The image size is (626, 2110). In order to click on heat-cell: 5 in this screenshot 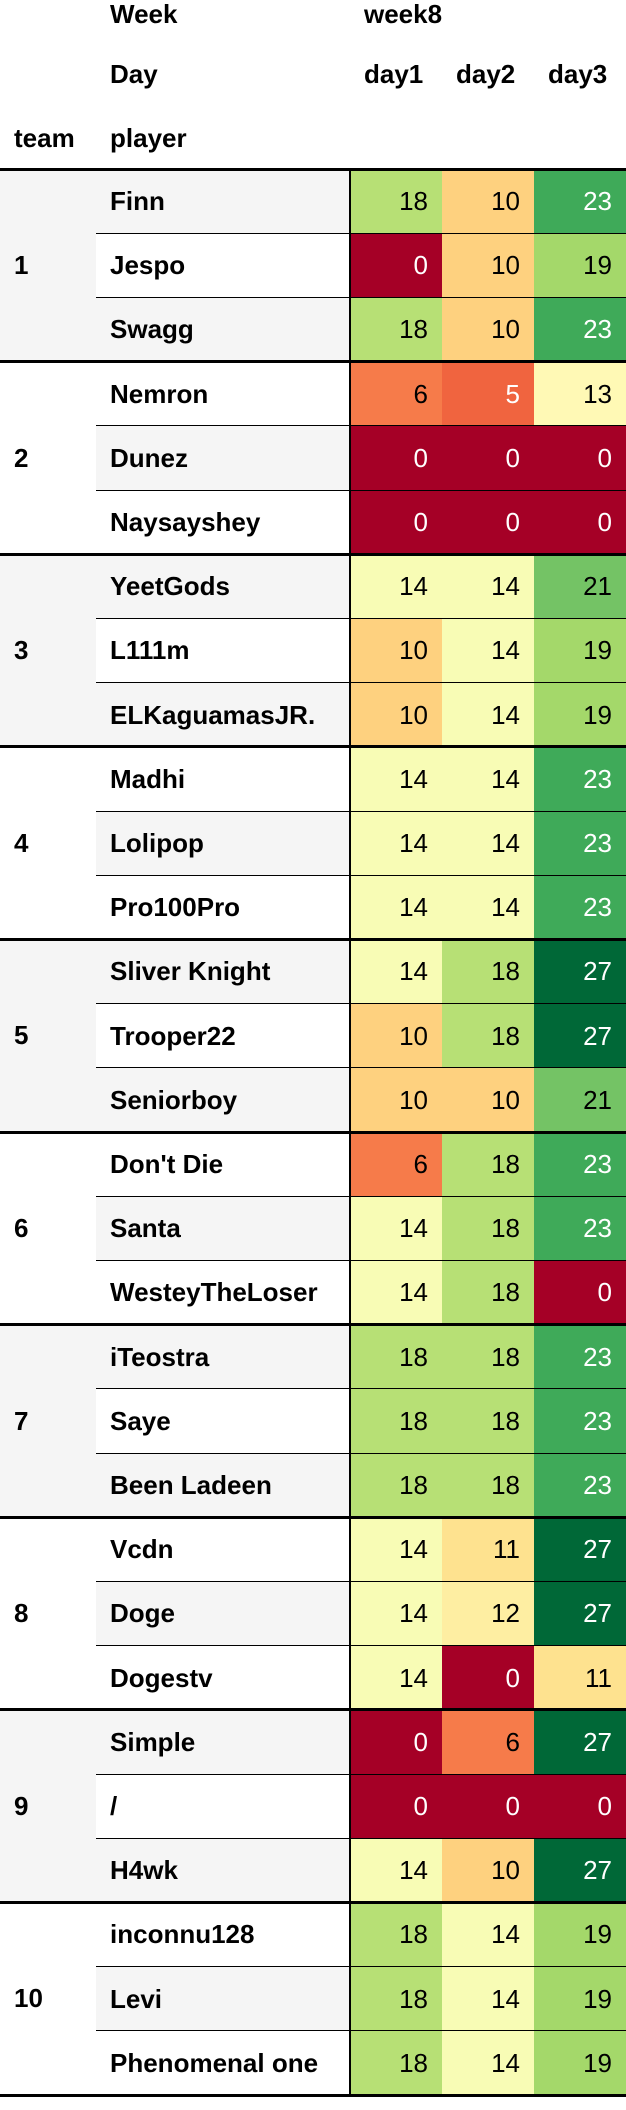, I will do `click(488, 393)`.